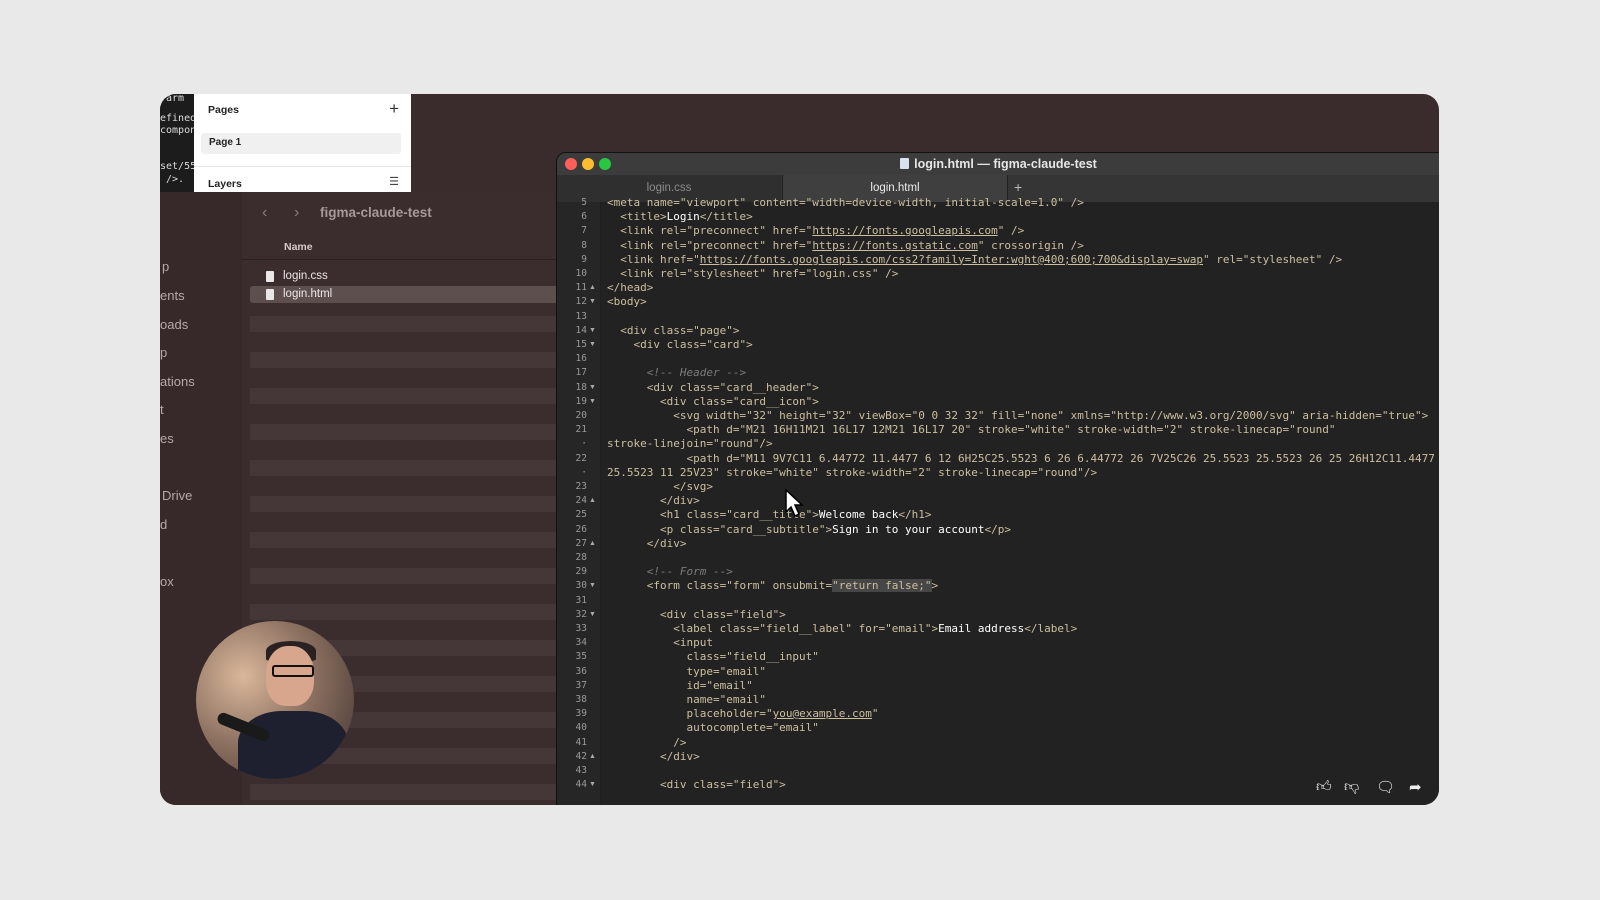  What do you see at coordinates (581, 302) in the screenshot?
I see `line-number: 12` at bounding box center [581, 302].